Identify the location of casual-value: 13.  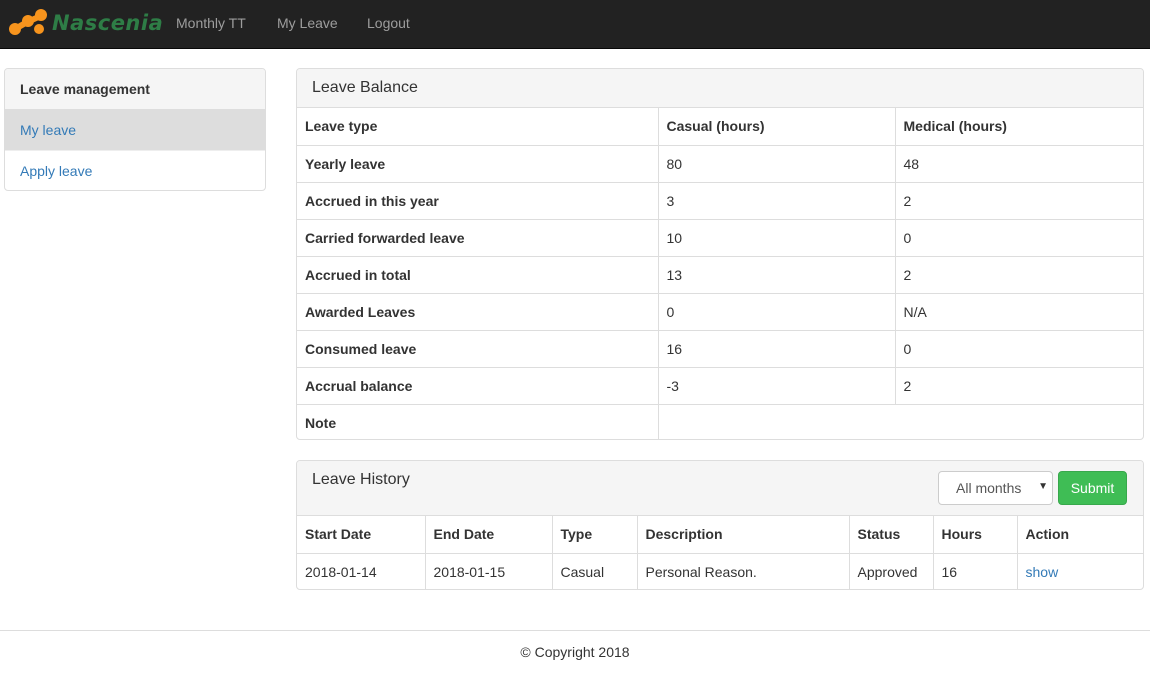
(776, 274).